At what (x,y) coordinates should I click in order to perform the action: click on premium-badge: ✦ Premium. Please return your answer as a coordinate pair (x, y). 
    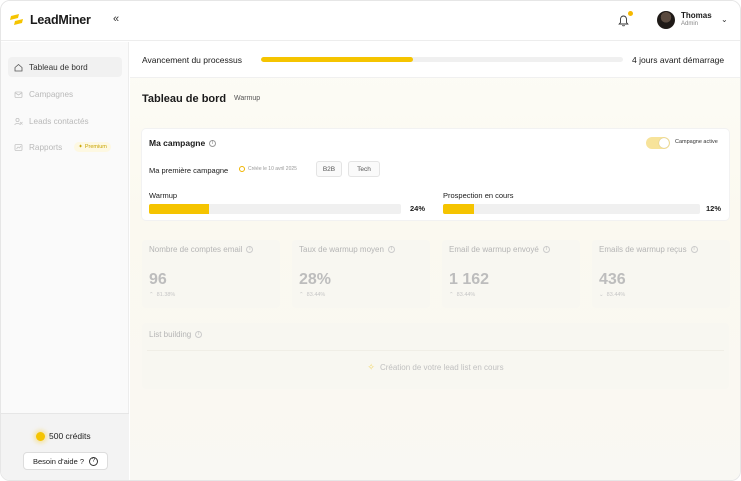
    Looking at the image, I should click on (92, 147).